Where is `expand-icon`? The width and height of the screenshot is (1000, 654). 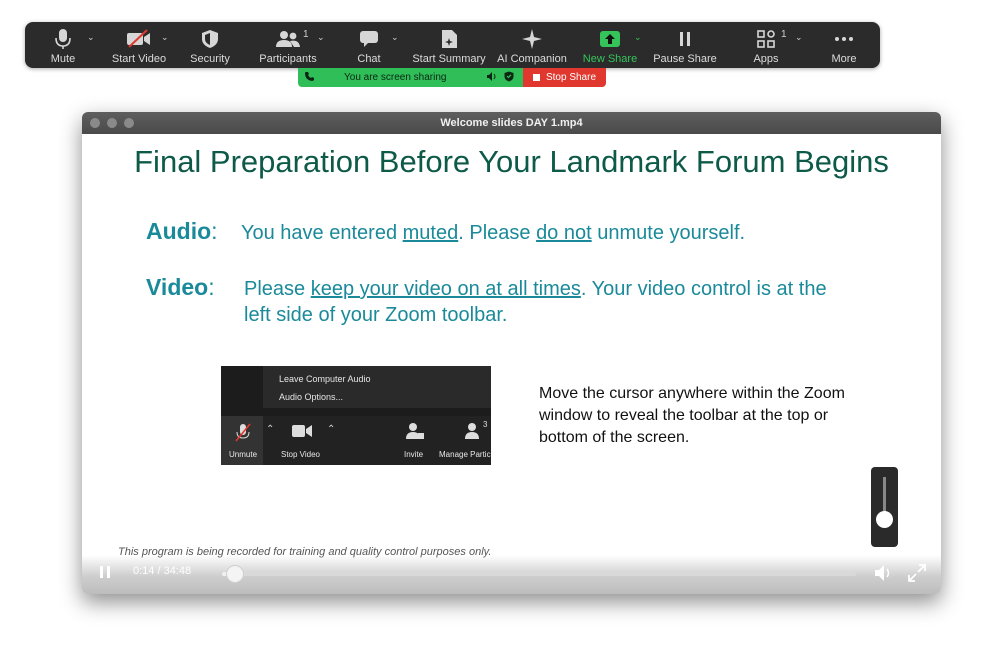
expand-icon is located at coordinates (917, 573).